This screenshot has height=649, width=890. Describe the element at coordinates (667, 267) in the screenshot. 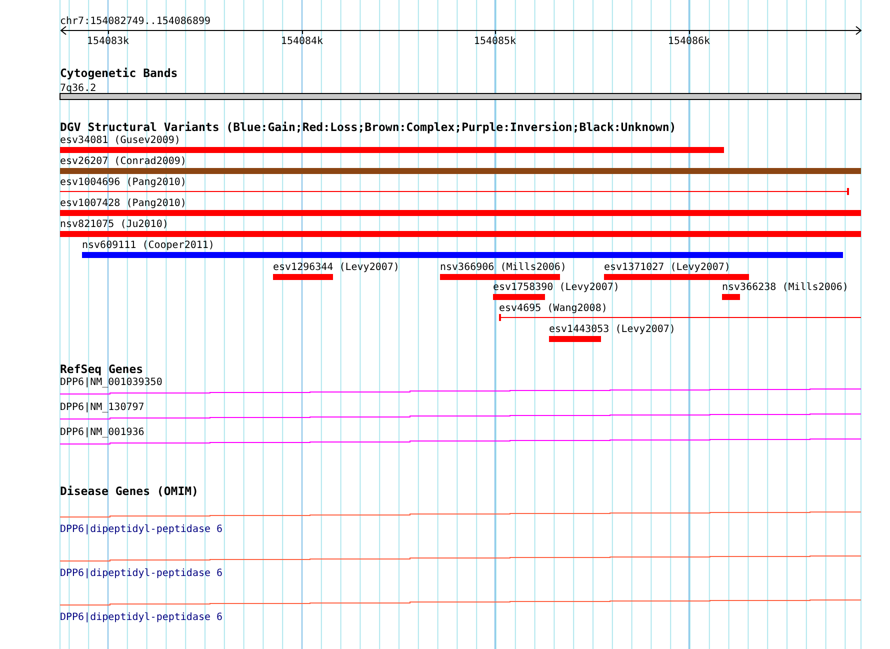

I see `variant-label: esv1371027 (Levy2007)` at that location.